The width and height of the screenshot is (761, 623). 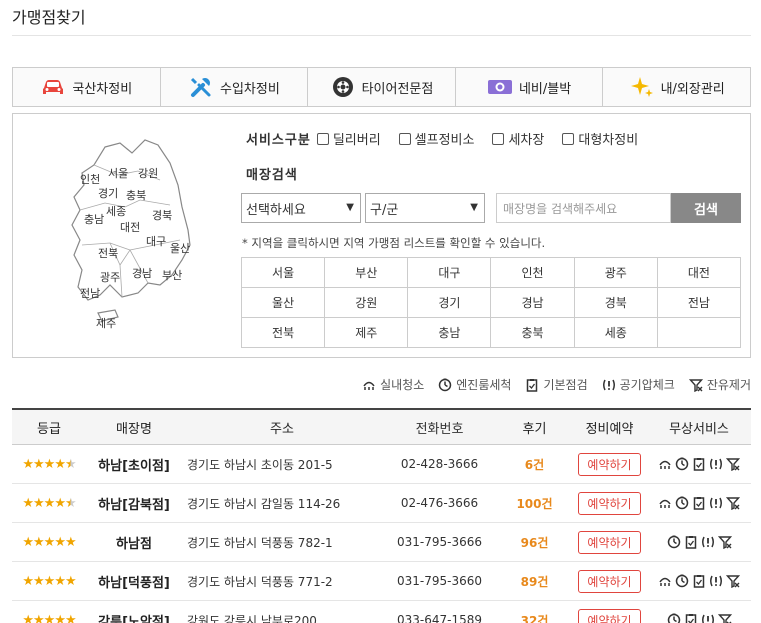 I want to click on divider, so click(x=381, y=35).